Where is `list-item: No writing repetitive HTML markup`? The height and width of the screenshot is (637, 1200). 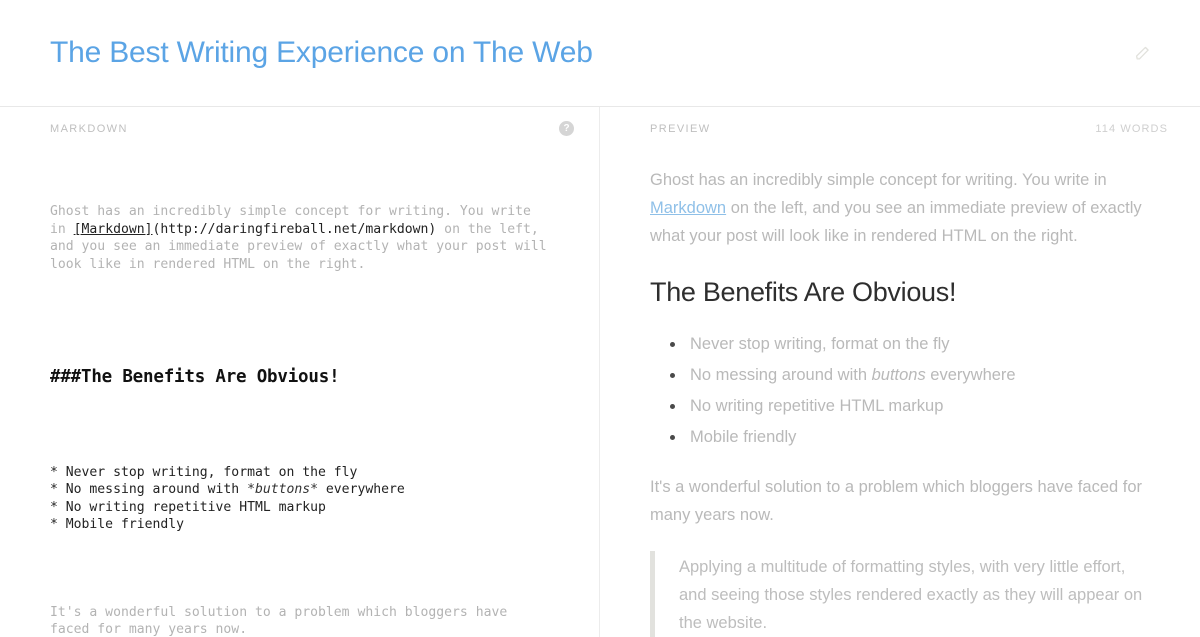
list-item: No writing repetitive HTML markup is located at coordinates (909, 406).